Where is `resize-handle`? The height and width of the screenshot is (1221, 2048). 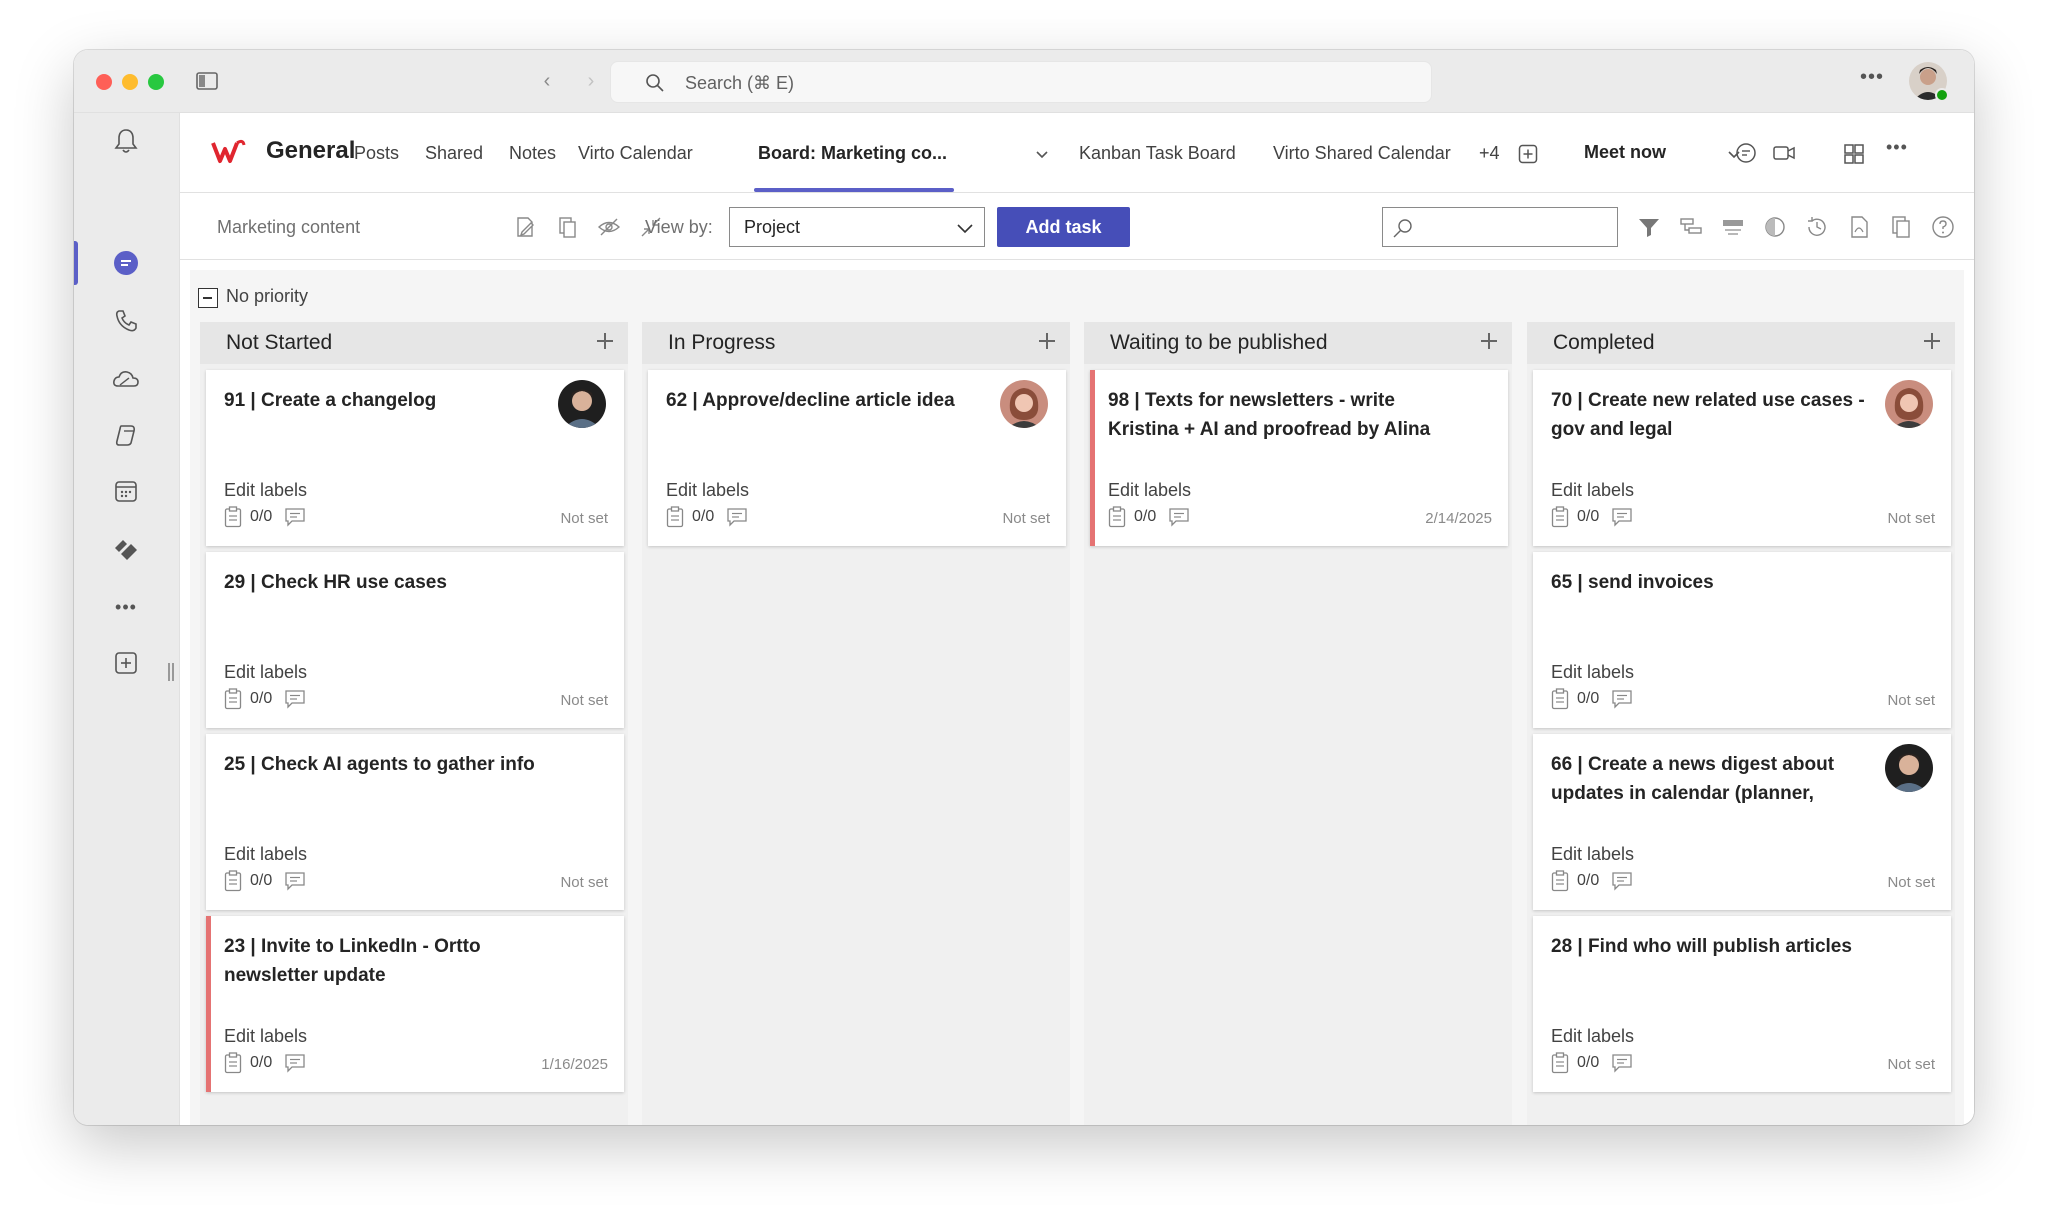
resize-handle is located at coordinates (171, 672).